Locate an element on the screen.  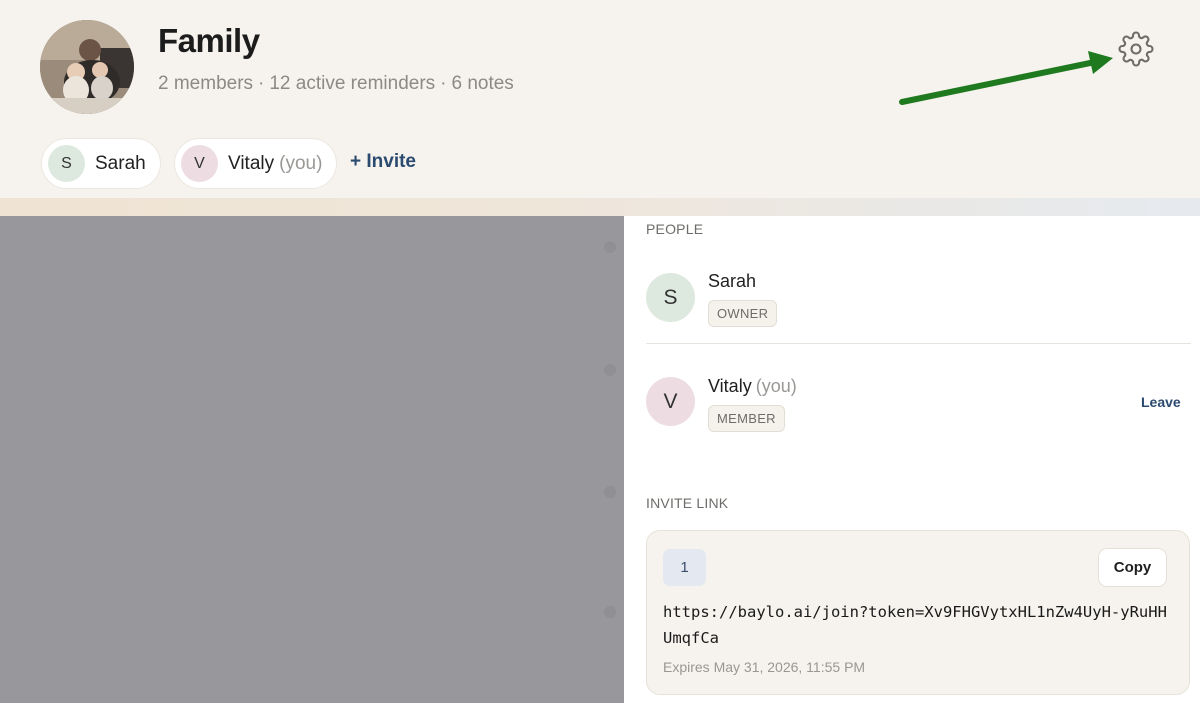
member-chip-vitaly: V Vitaly (you) is located at coordinates (256, 163).